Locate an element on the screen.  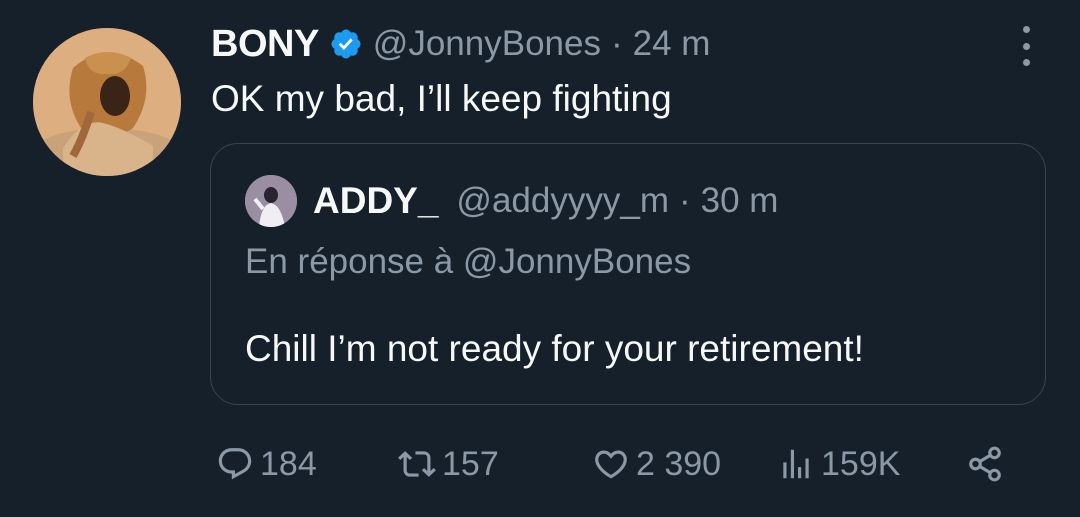
tweet-header: BONY @JonnyBones · 24 m is located at coordinates (460, 44).